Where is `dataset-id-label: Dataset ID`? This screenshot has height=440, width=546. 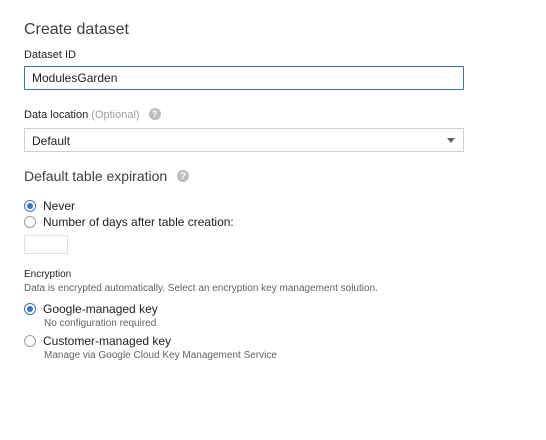 dataset-id-label: Dataset ID is located at coordinates (50, 55).